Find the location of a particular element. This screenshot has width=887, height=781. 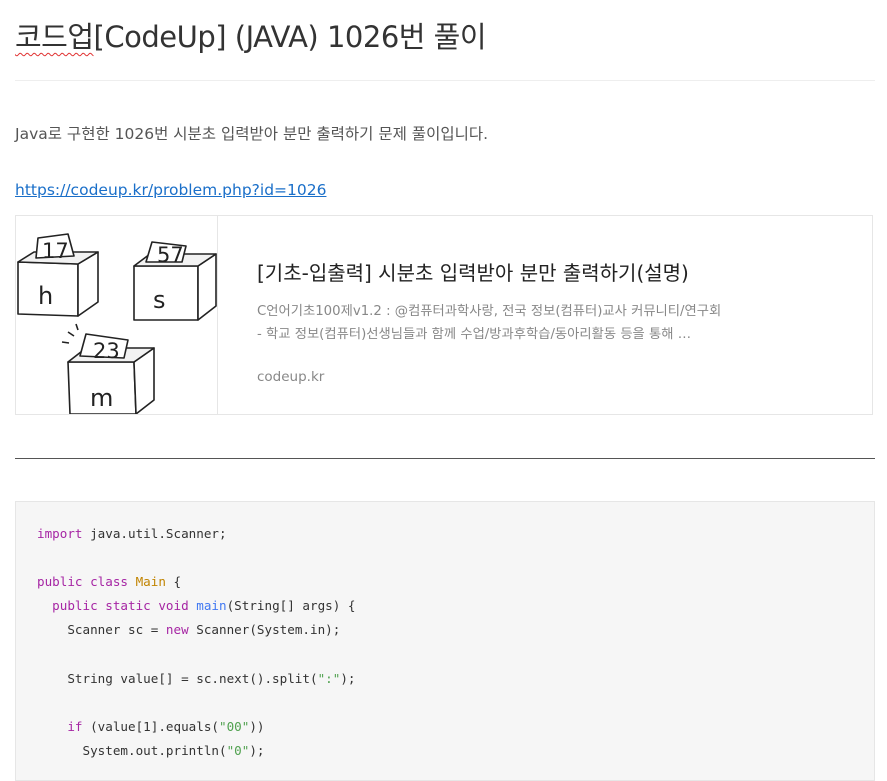

problem-link: https://codeup.kr/problem.php?id=1026 is located at coordinates (170, 190).